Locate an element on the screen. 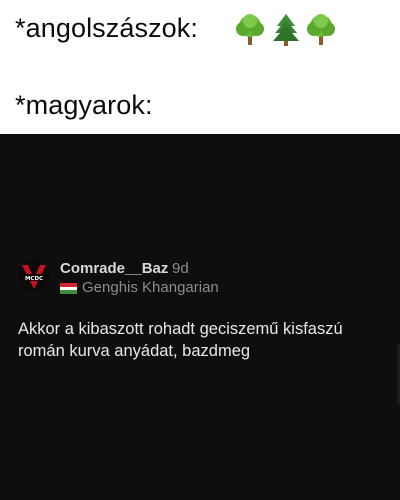 The width and height of the screenshot is (400, 500). tree-emoji-row is located at coordinates (288, 30).